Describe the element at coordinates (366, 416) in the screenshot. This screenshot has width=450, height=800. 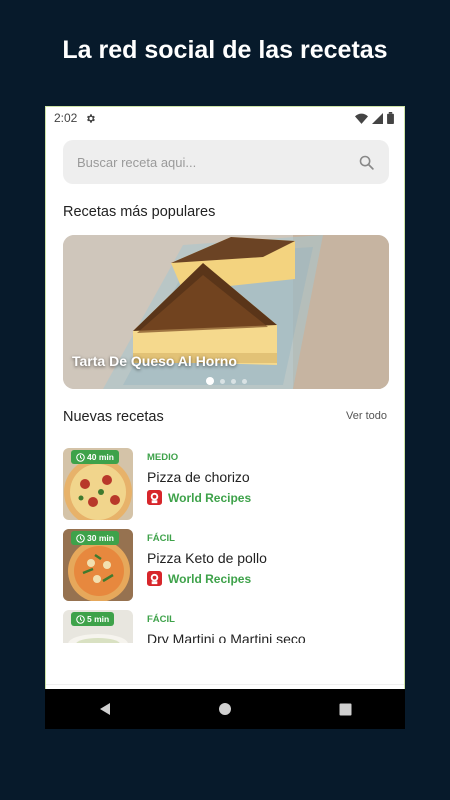
I see `see-all-link: Ver todo` at that location.